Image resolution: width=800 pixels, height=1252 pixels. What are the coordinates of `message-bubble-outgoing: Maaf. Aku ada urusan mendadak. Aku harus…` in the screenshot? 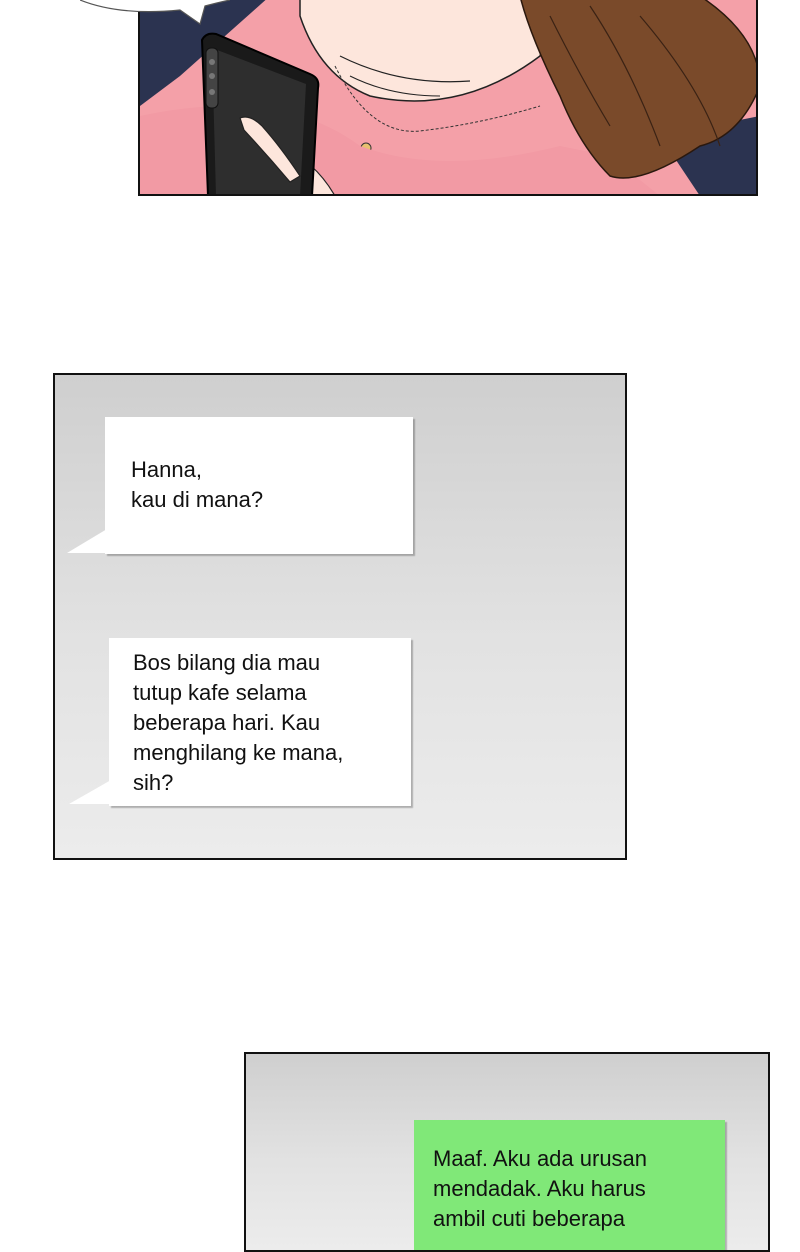 It's located at (569, 1185).